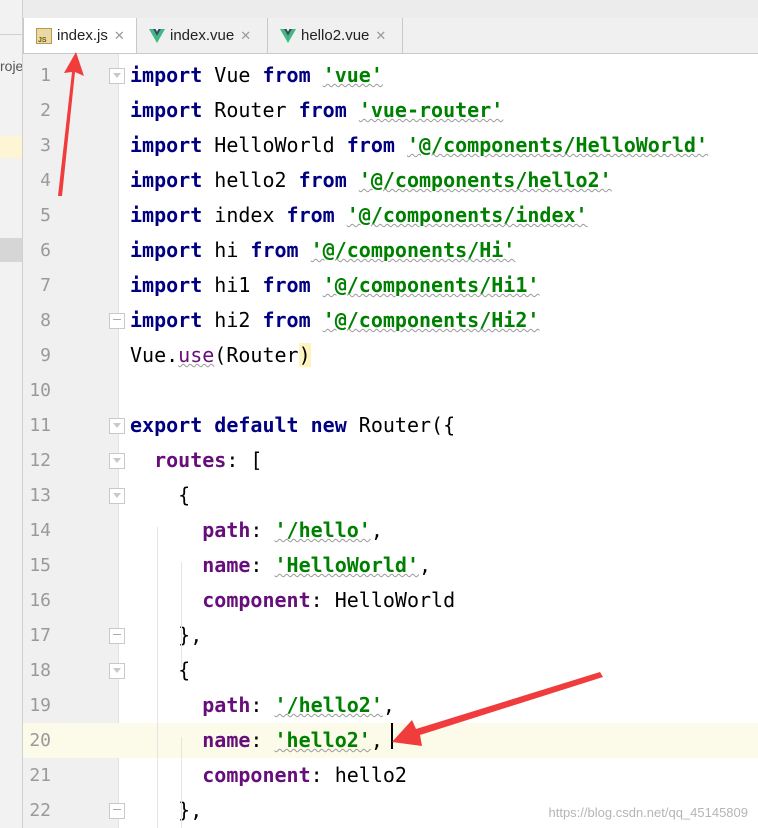  I want to click on code-line: 8 import hi2 from '@/components/Hi2', so click(390, 320).